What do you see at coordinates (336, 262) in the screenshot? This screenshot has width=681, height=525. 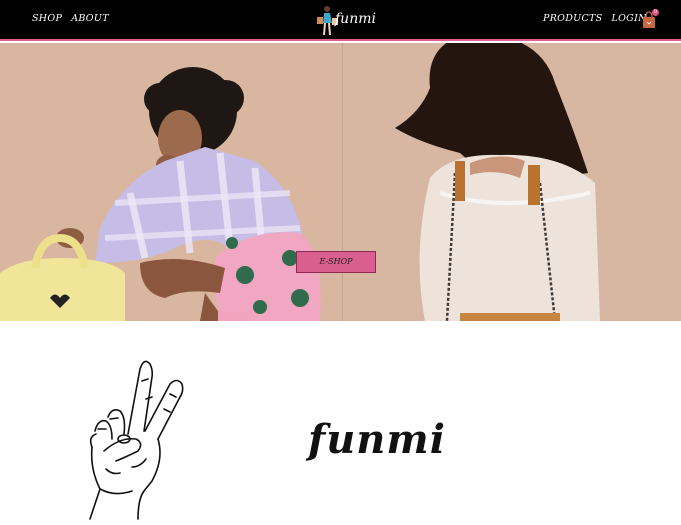 I see `eshop-button: E-SHOP` at bounding box center [336, 262].